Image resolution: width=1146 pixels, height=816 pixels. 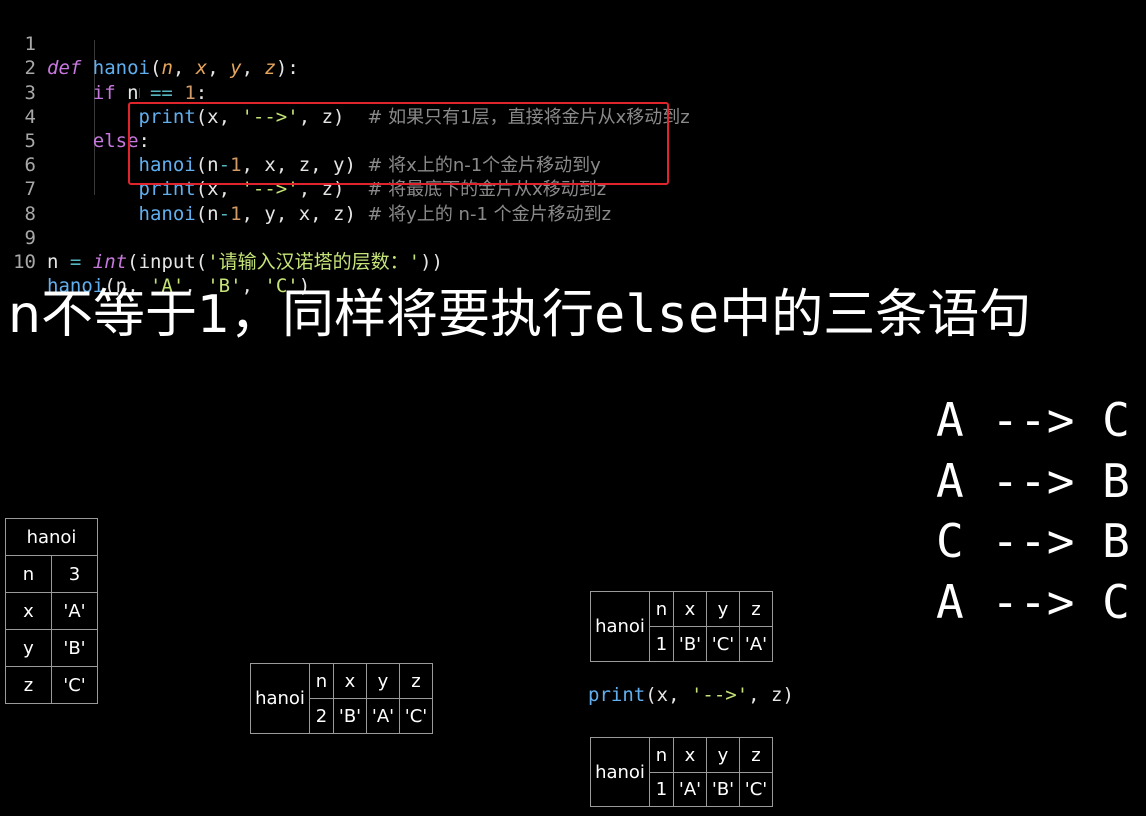 What do you see at coordinates (668, 695) in the screenshot?
I see `code-text: (x,` at bounding box center [668, 695].